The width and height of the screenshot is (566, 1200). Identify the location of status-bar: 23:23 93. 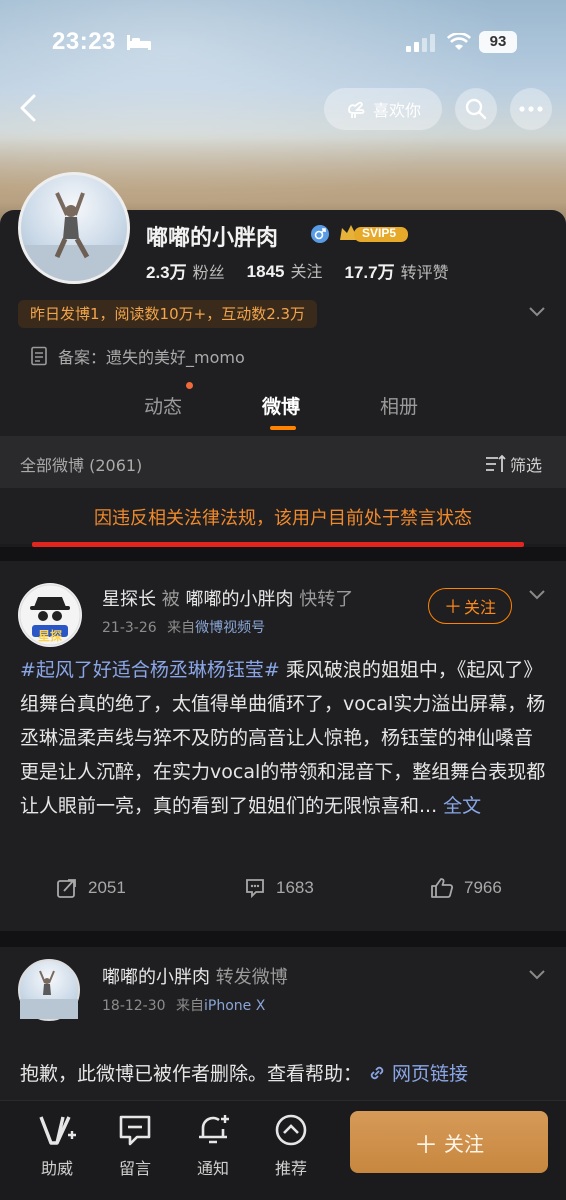
(283, 43).